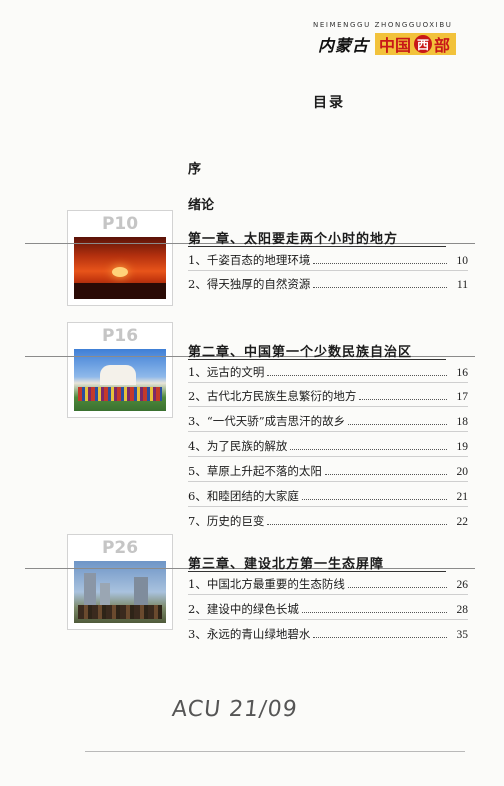  What do you see at coordinates (328, 446) in the screenshot?
I see `toc-entry: 4、为了民族的解放 19` at bounding box center [328, 446].